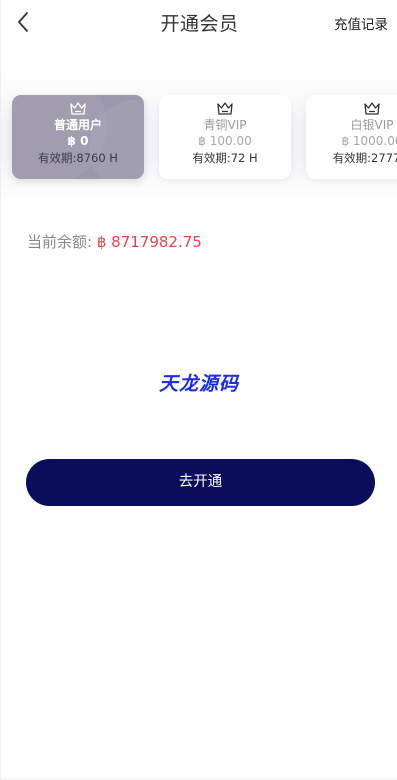  I want to click on tier-card-regular: 普通用户 ฿ 0 有效期:8760 H, so click(78, 137).